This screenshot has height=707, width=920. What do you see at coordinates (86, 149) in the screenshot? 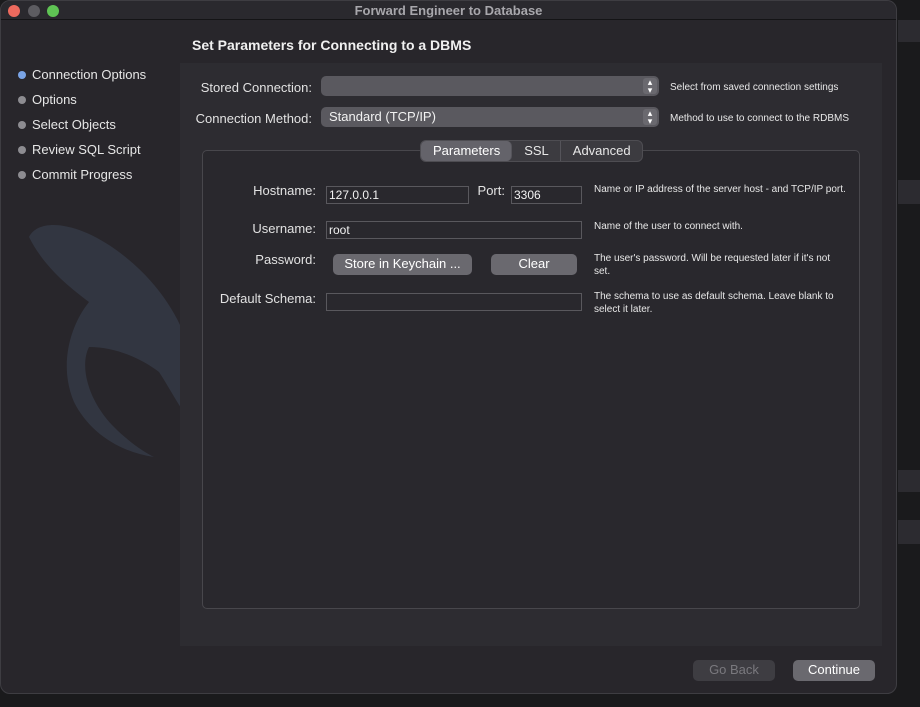
I see `step-label: Review SQL Script` at bounding box center [86, 149].